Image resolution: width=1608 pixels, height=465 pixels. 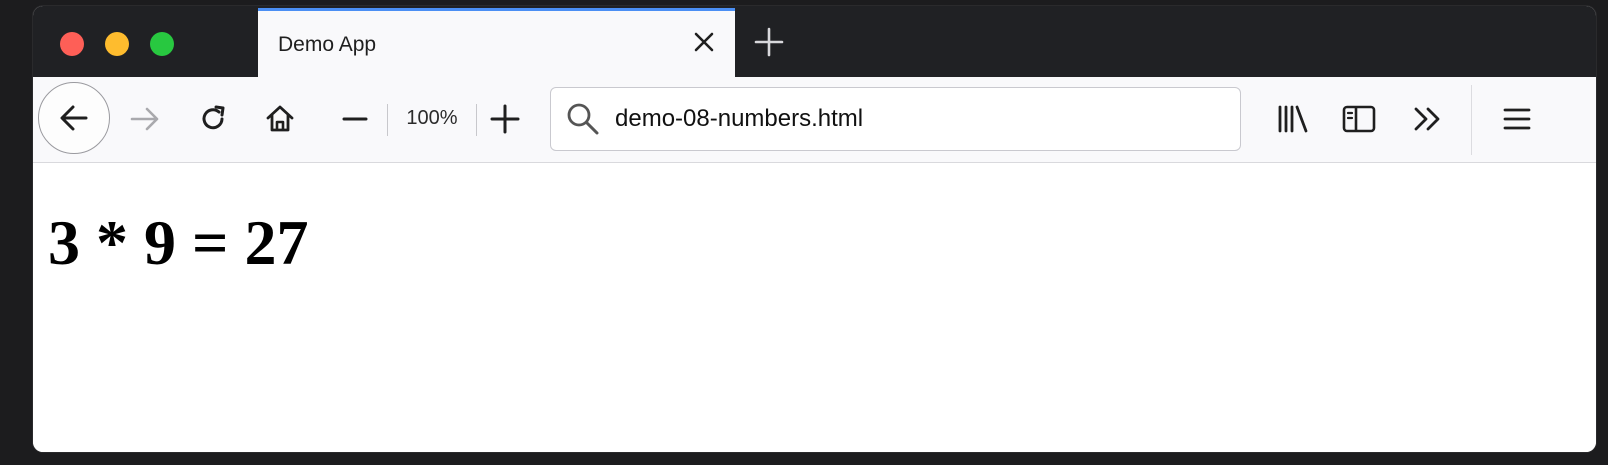 I want to click on url-text: demo-08-numbers.html, so click(x=739, y=119).